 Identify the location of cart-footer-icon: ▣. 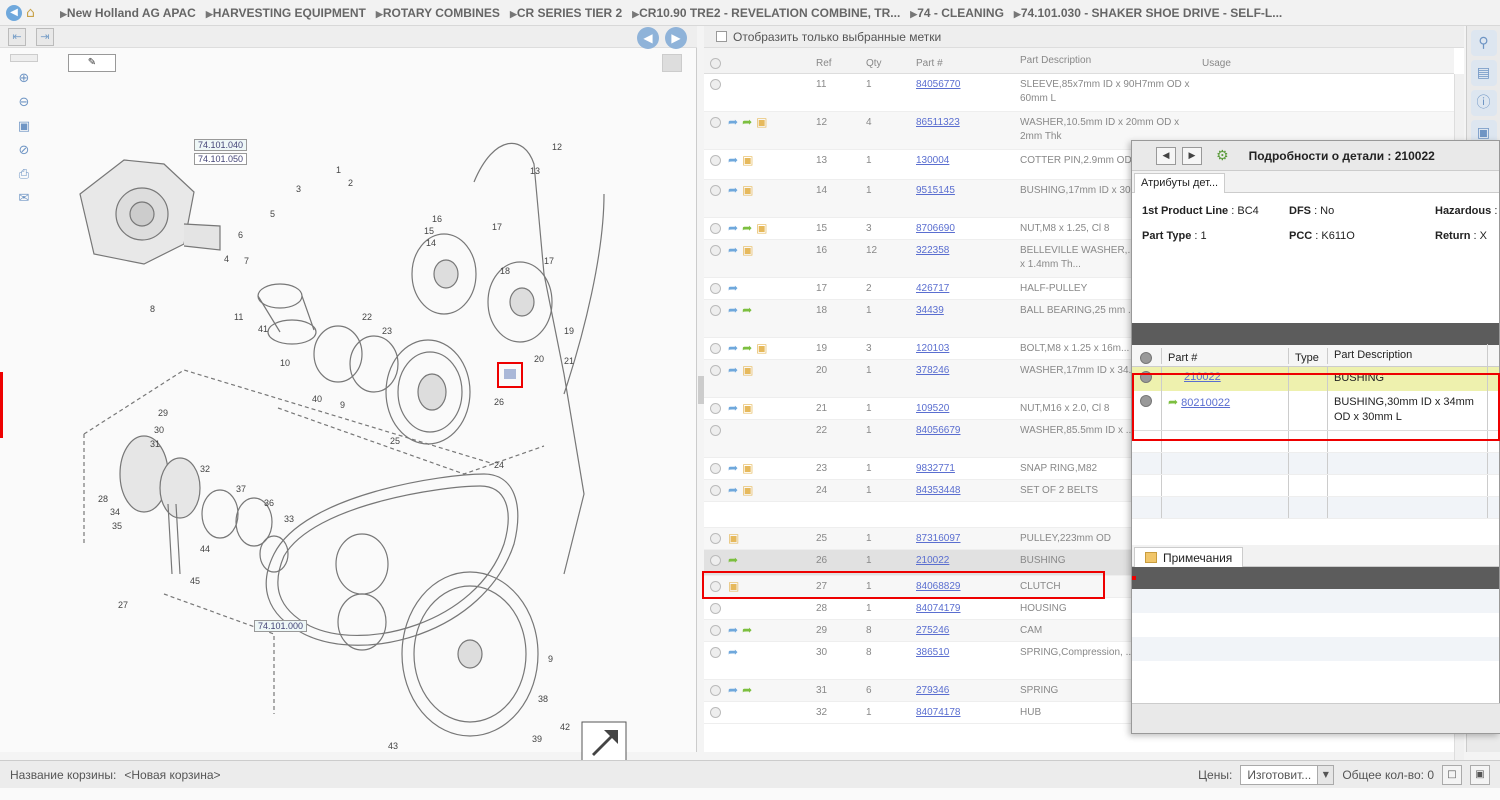
(1480, 774).